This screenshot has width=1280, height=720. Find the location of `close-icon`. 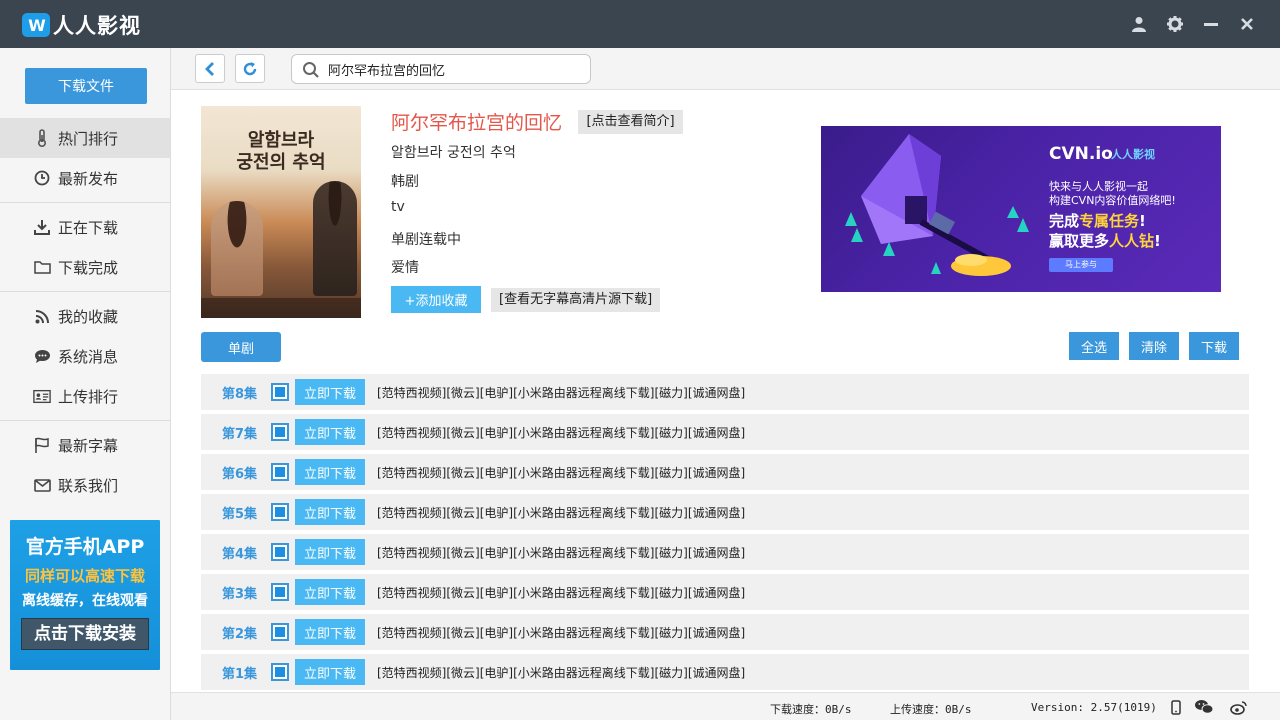

close-icon is located at coordinates (1247, 24).